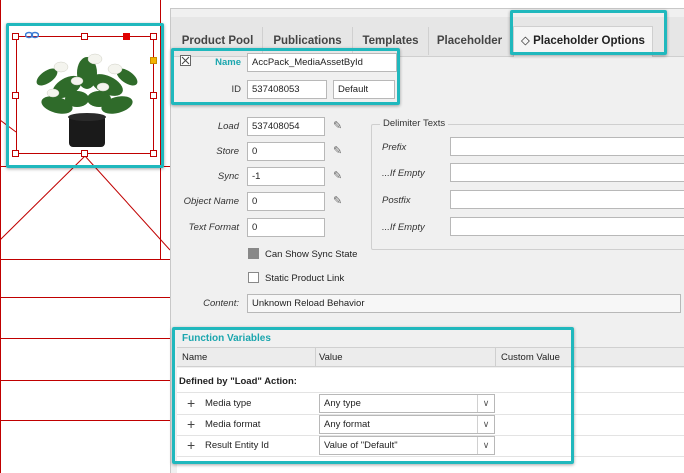  What do you see at coordinates (308, 41) in the screenshot?
I see `tab-publications: Publications` at bounding box center [308, 41].